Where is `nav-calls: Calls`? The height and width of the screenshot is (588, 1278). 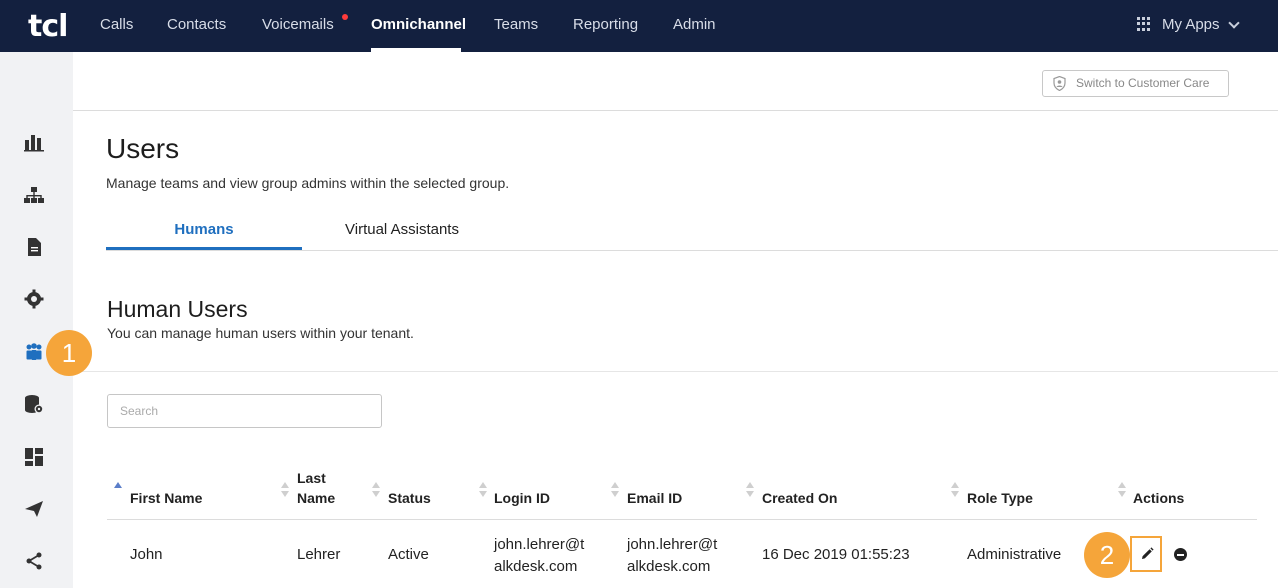
nav-calls: Calls is located at coordinates (116, 26).